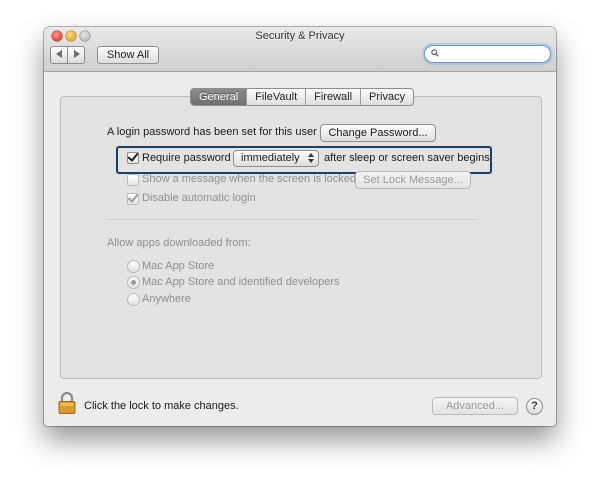 The width and height of the screenshot is (600, 488). What do you see at coordinates (275, 97) in the screenshot?
I see `tab-filevault: FileVault` at bounding box center [275, 97].